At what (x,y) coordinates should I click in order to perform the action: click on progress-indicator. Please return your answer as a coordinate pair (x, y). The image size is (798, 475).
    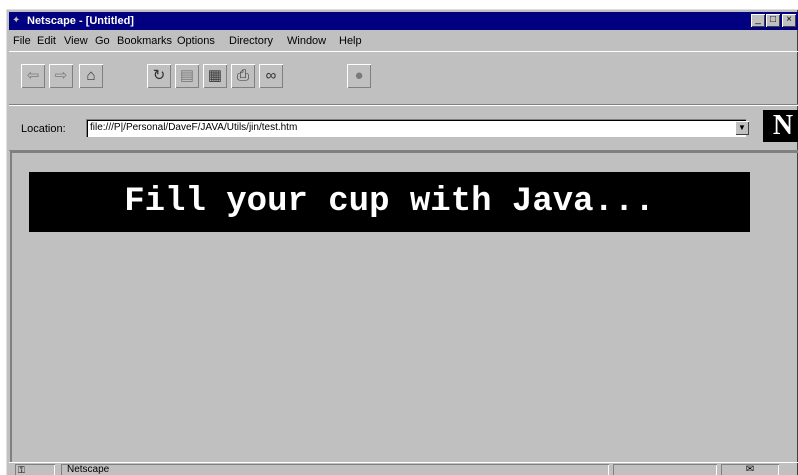
    Looking at the image, I should click on (665, 469).